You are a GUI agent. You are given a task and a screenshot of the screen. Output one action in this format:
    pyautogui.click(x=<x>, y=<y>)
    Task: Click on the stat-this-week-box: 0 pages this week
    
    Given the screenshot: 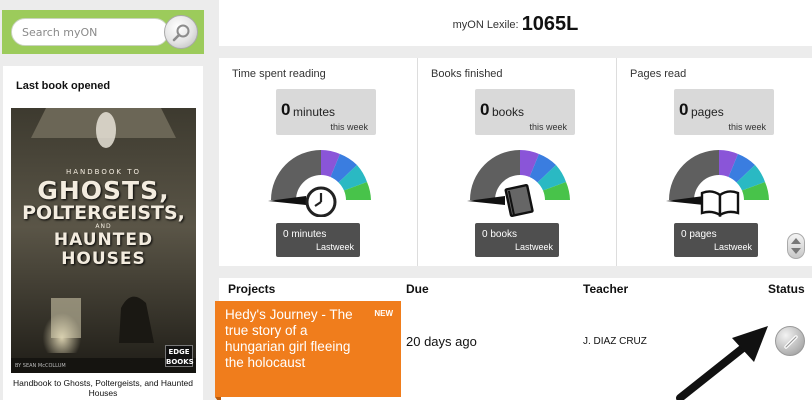 What is the action you would take?
    pyautogui.click(x=724, y=112)
    